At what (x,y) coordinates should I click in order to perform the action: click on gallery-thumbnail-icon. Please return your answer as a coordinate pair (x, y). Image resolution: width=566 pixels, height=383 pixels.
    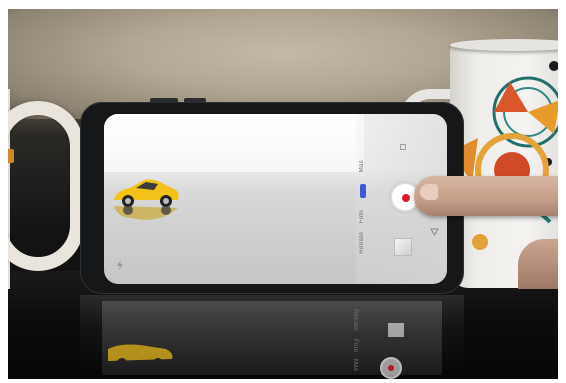
    Looking at the image, I should click on (403, 247).